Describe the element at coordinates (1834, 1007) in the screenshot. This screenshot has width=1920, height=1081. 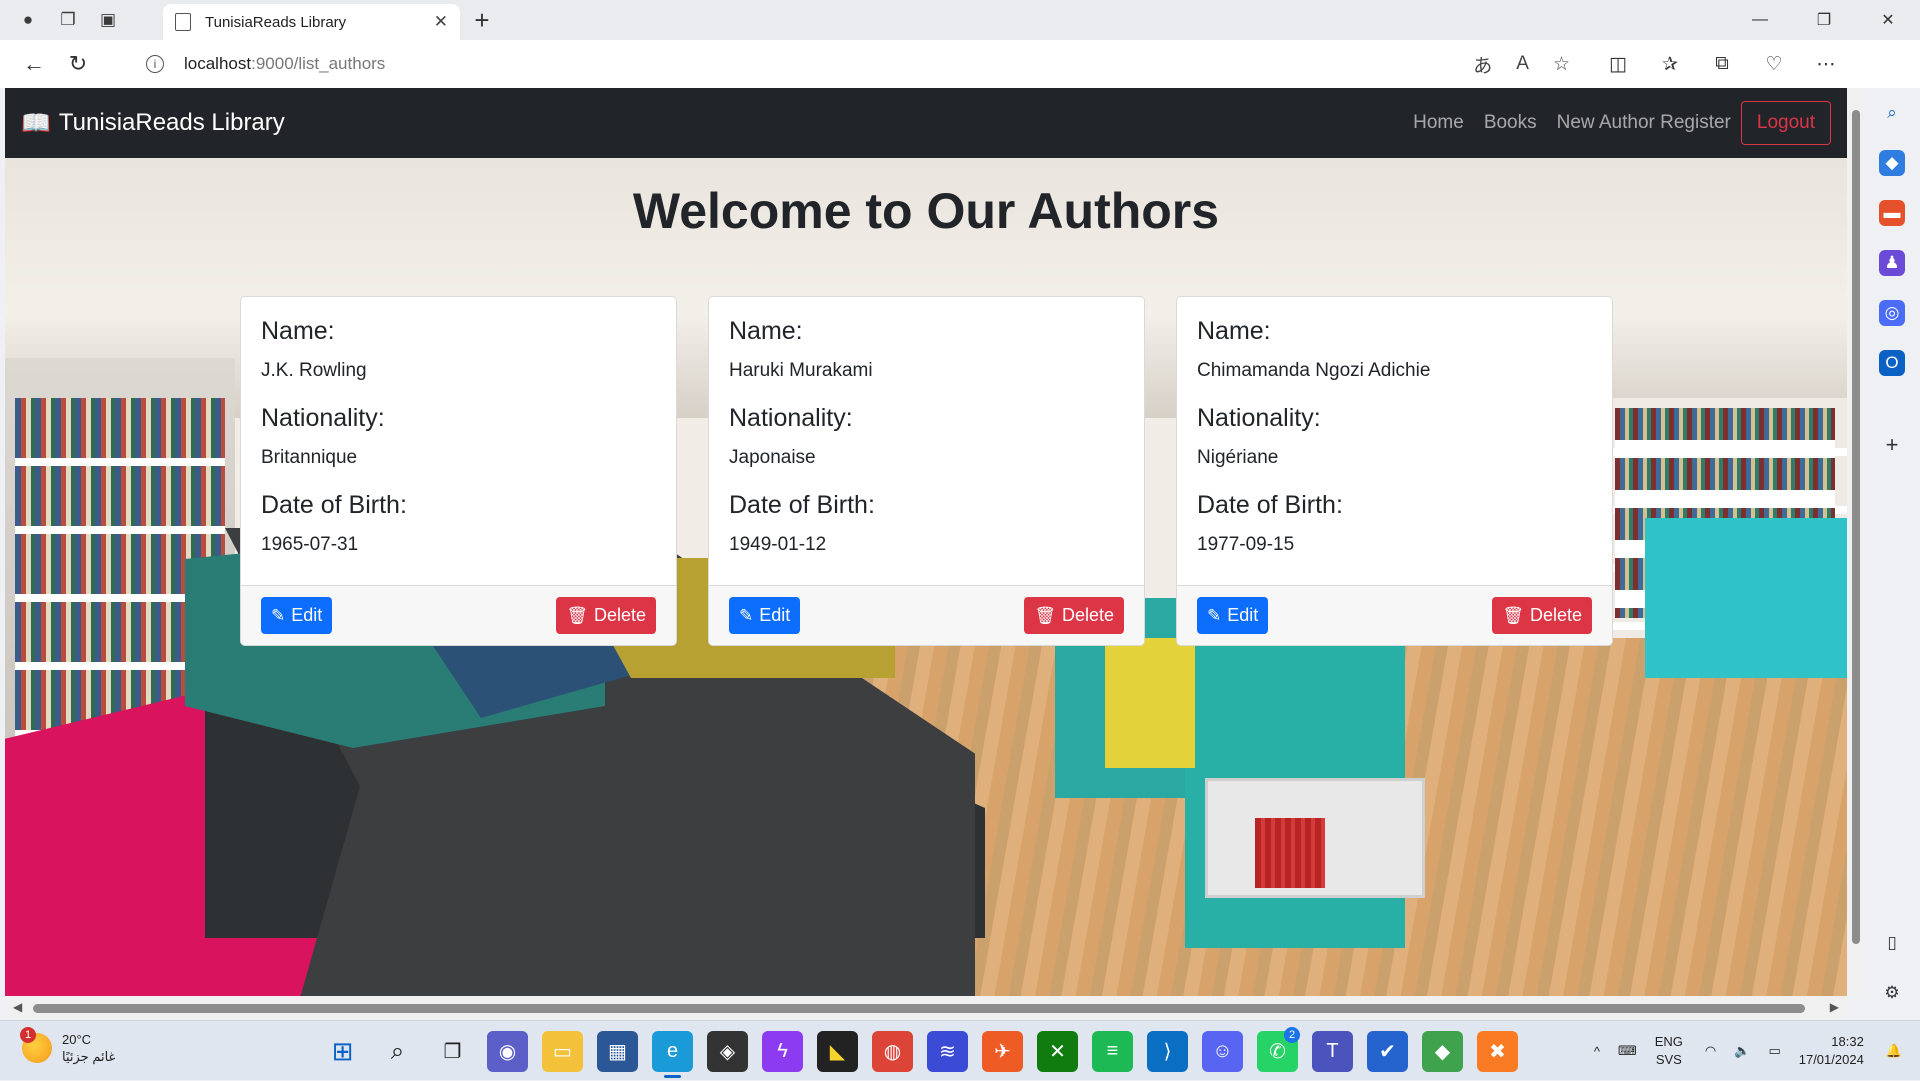
I see `scroll-right-arrow-icon: ▶` at that location.